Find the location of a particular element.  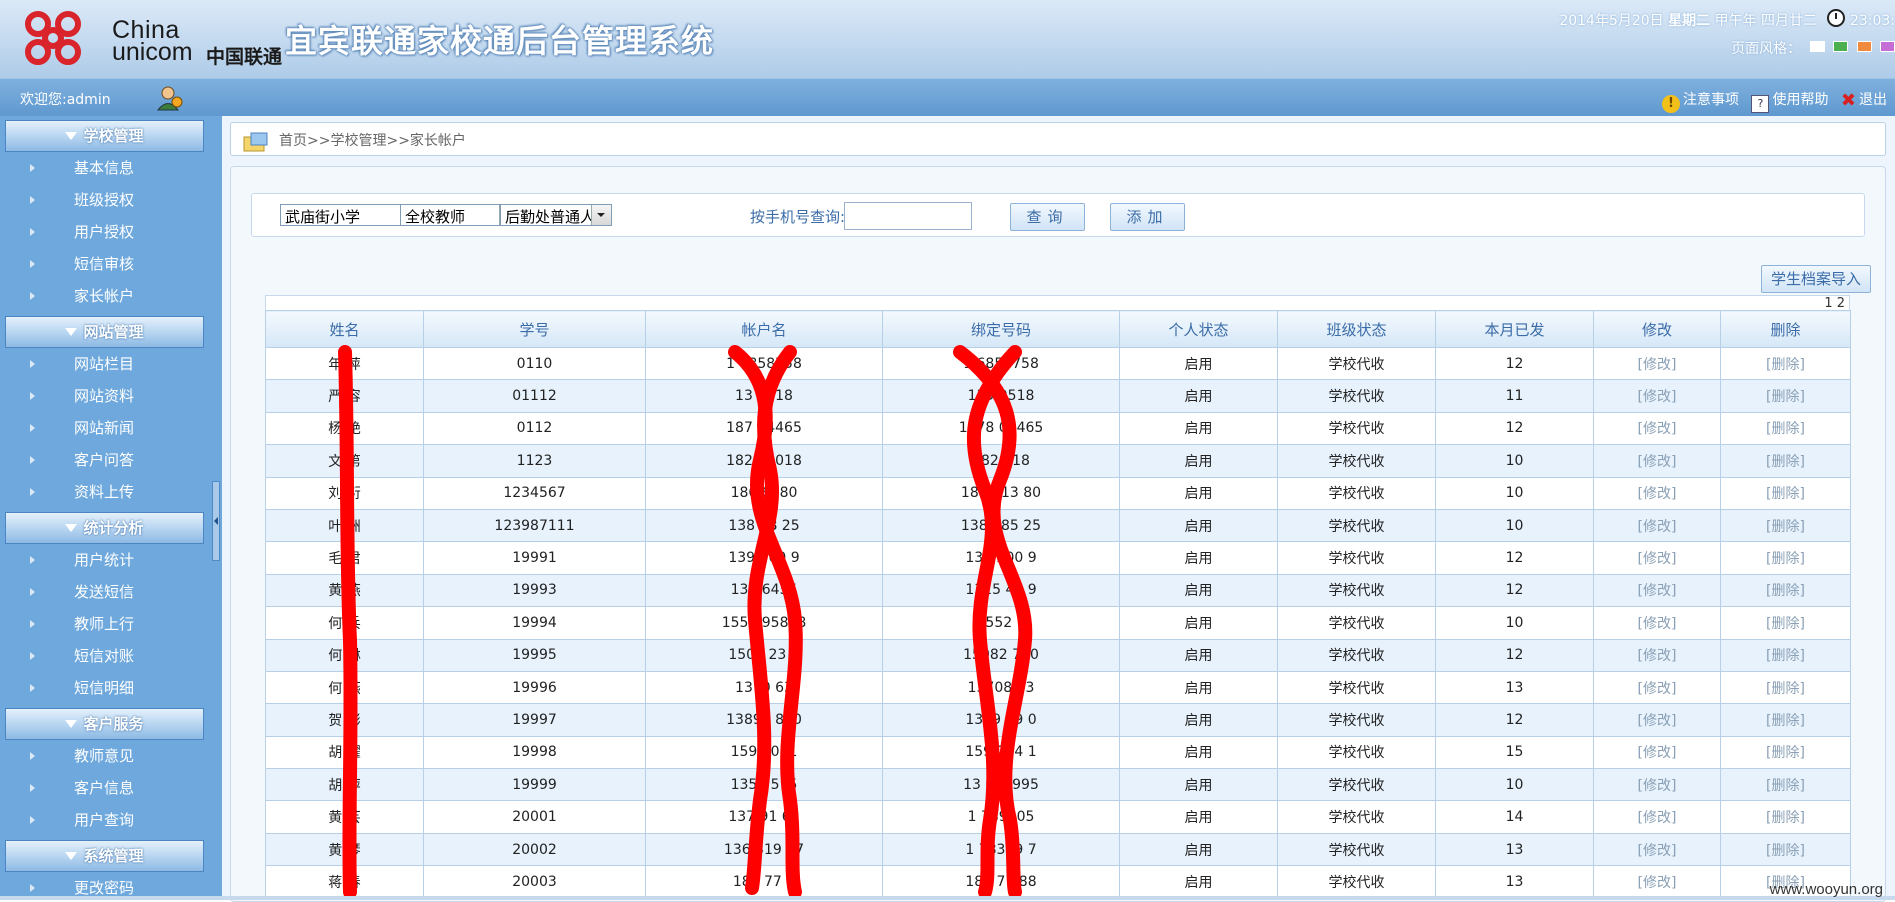

watermark-text: www.wooyun.org is located at coordinates (1826, 889).